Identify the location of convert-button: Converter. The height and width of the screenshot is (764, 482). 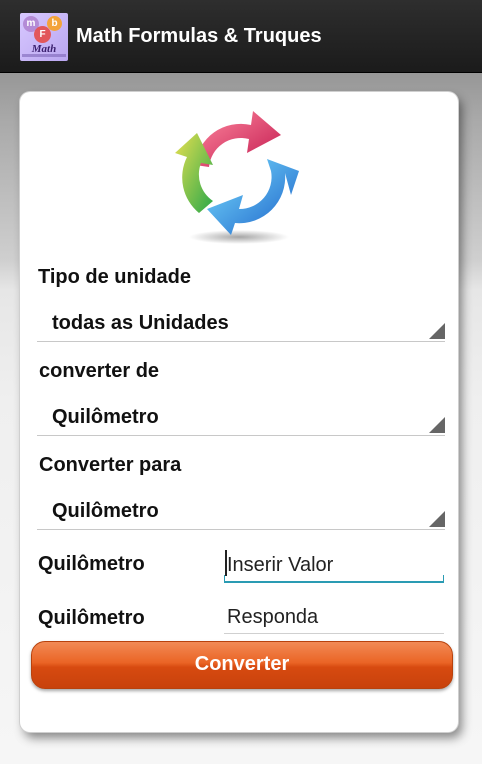
(242, 665).